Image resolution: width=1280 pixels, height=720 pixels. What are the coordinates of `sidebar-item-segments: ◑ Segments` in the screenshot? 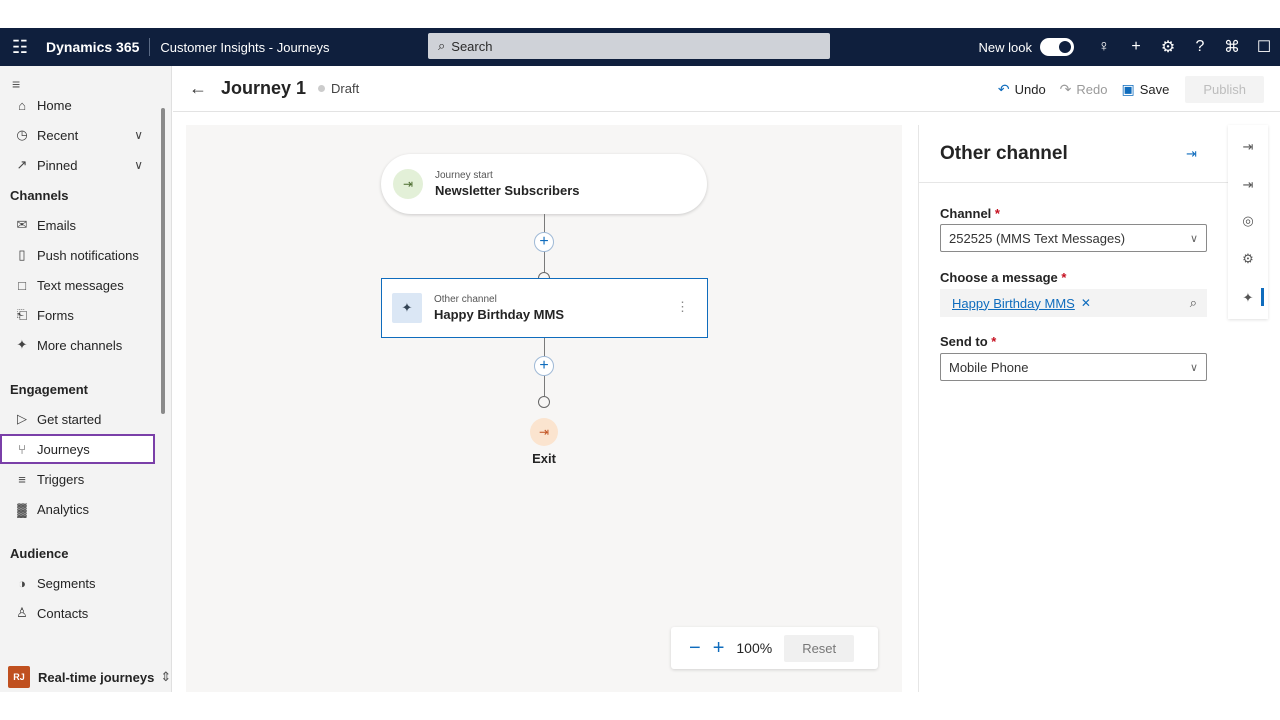 It's located at (85, 583).